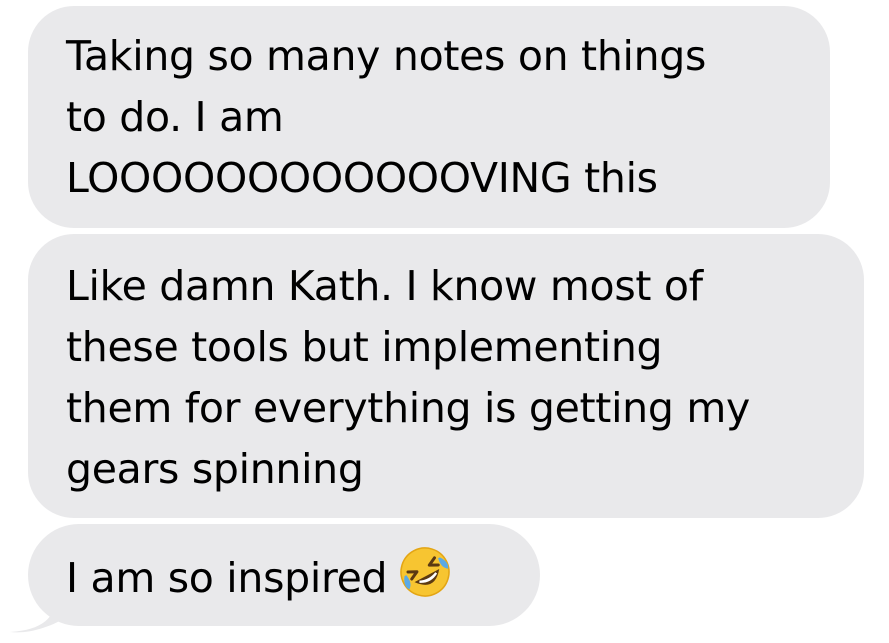 The width and height of the screenshot is (889, 643). I want to click on rolling-on-floor-laughing-icon, so click(425, 572).